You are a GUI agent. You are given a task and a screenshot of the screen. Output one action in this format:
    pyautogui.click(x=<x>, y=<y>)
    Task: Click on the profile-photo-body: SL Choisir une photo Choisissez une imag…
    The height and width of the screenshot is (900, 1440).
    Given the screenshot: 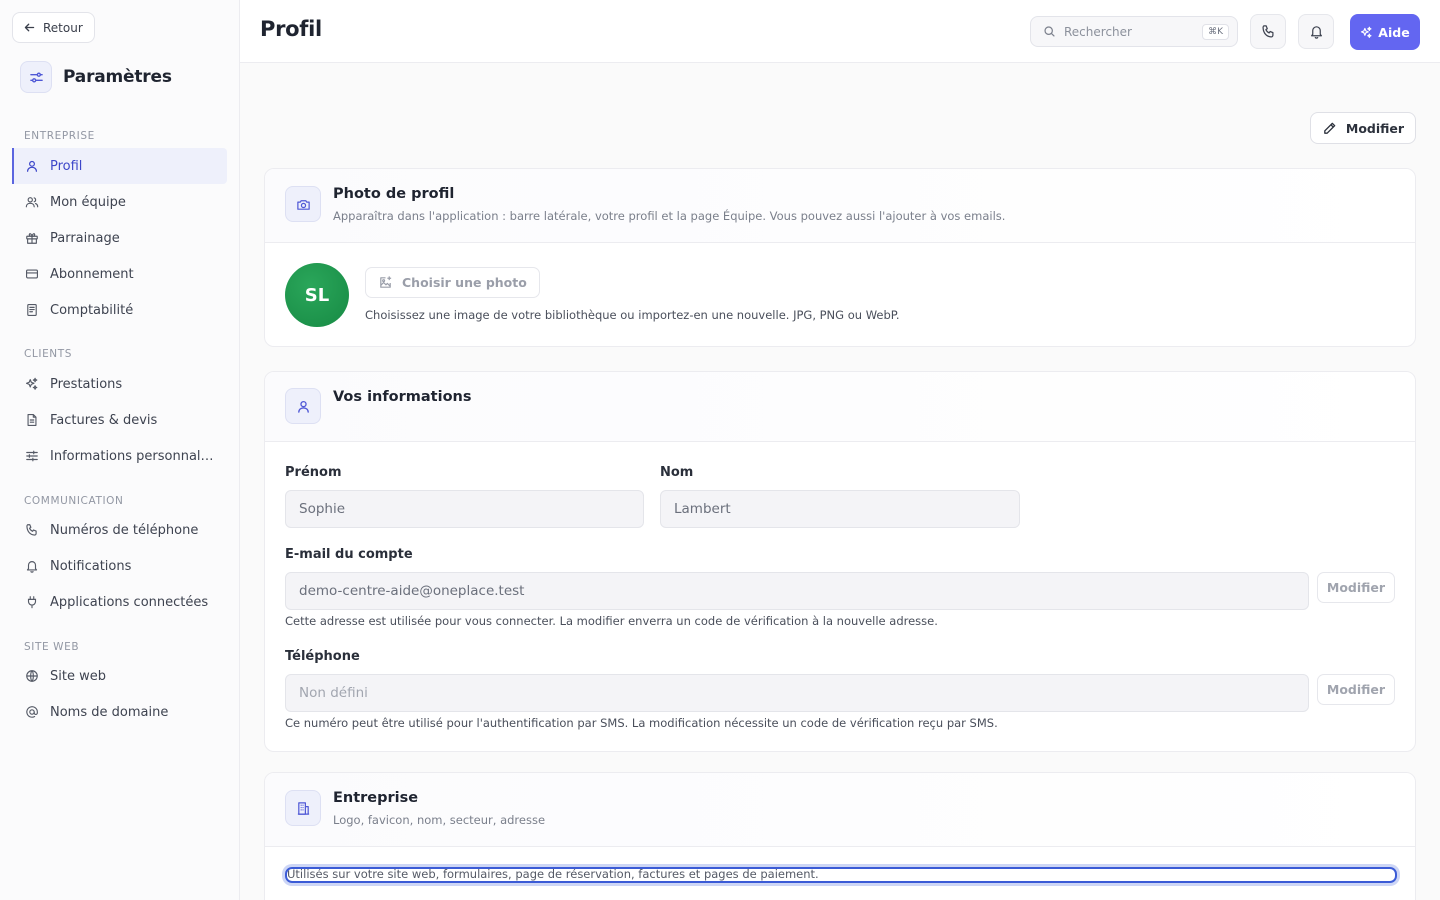 What is the action you would take?
    pyautogui.click(x=840, y=294)
    